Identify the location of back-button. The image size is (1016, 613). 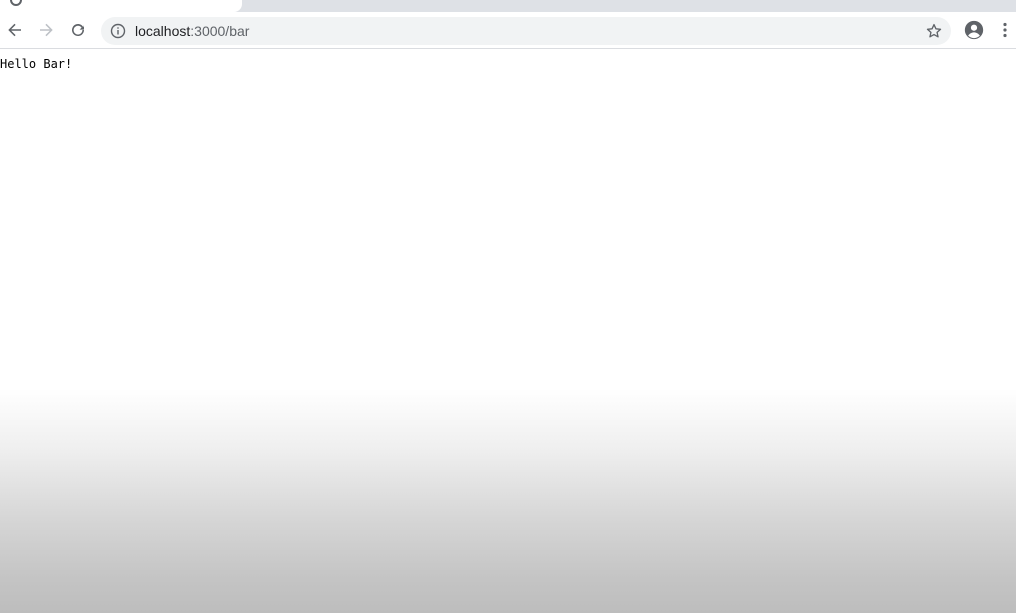
(15, 30).